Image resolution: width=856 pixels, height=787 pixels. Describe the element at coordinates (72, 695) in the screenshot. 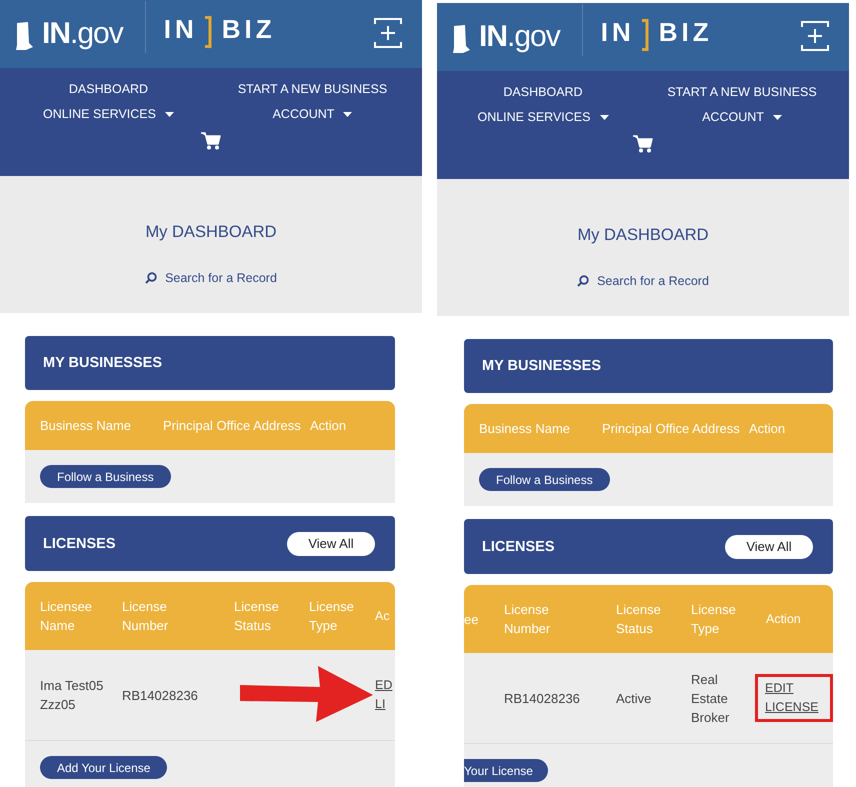

I see `table-cell-text: Ima Test05 Zzz05` at that location.